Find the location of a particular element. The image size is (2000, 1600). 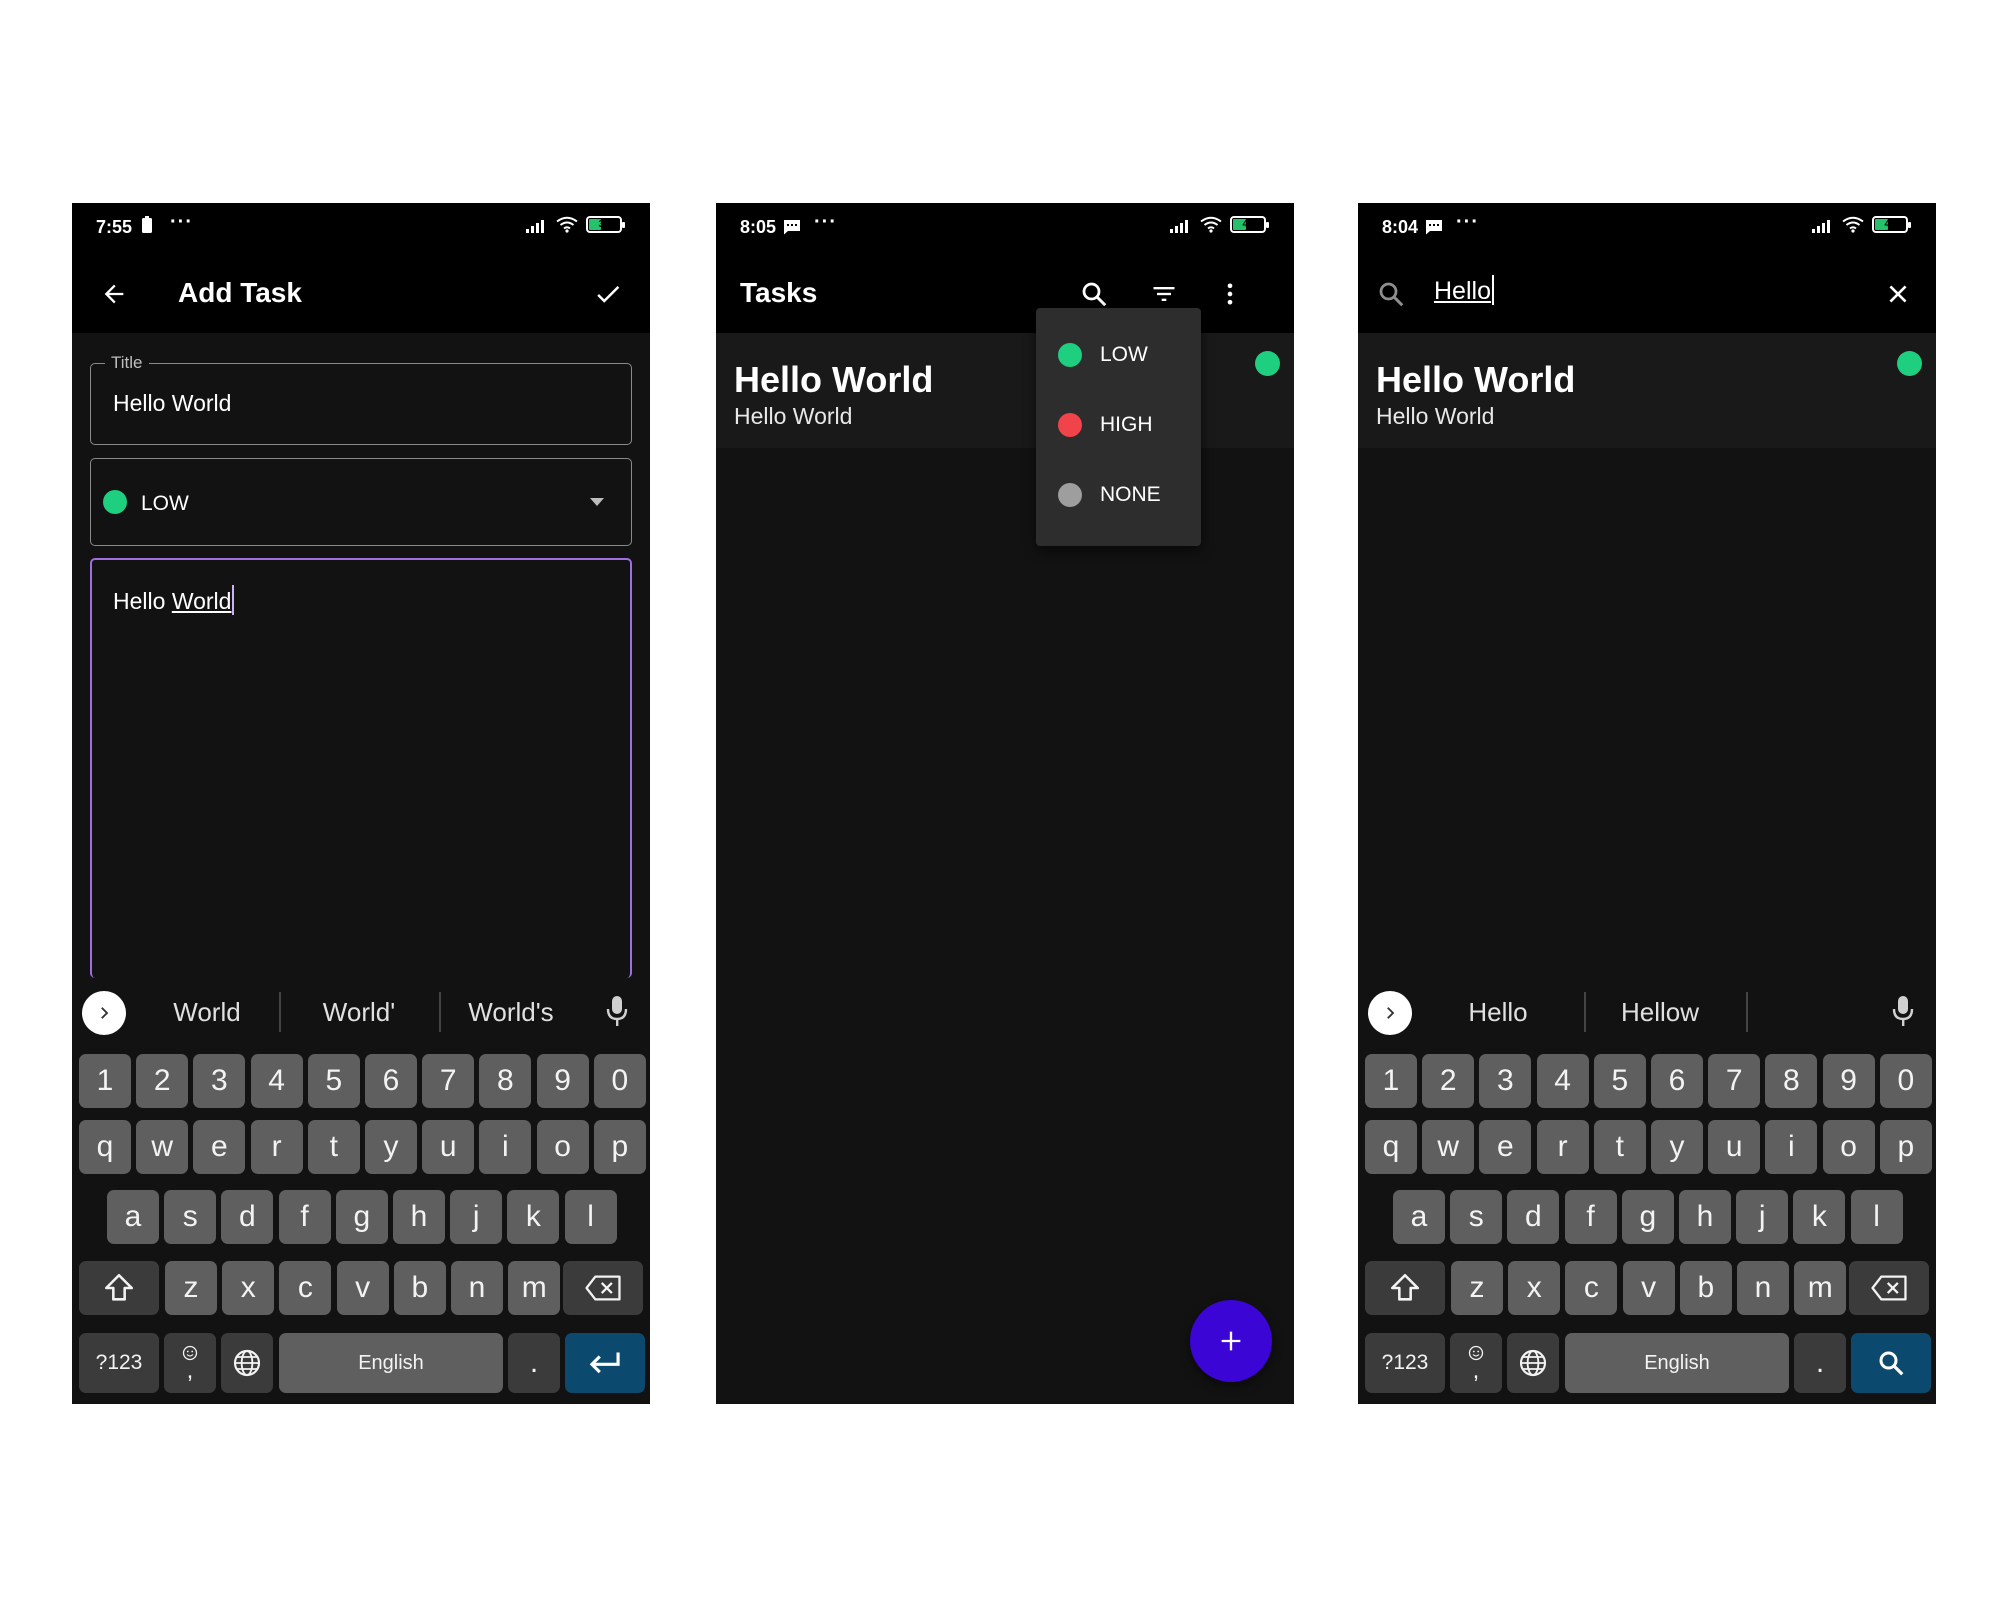

suggestion-item: Hello is located at coordinates (1498, 1012).